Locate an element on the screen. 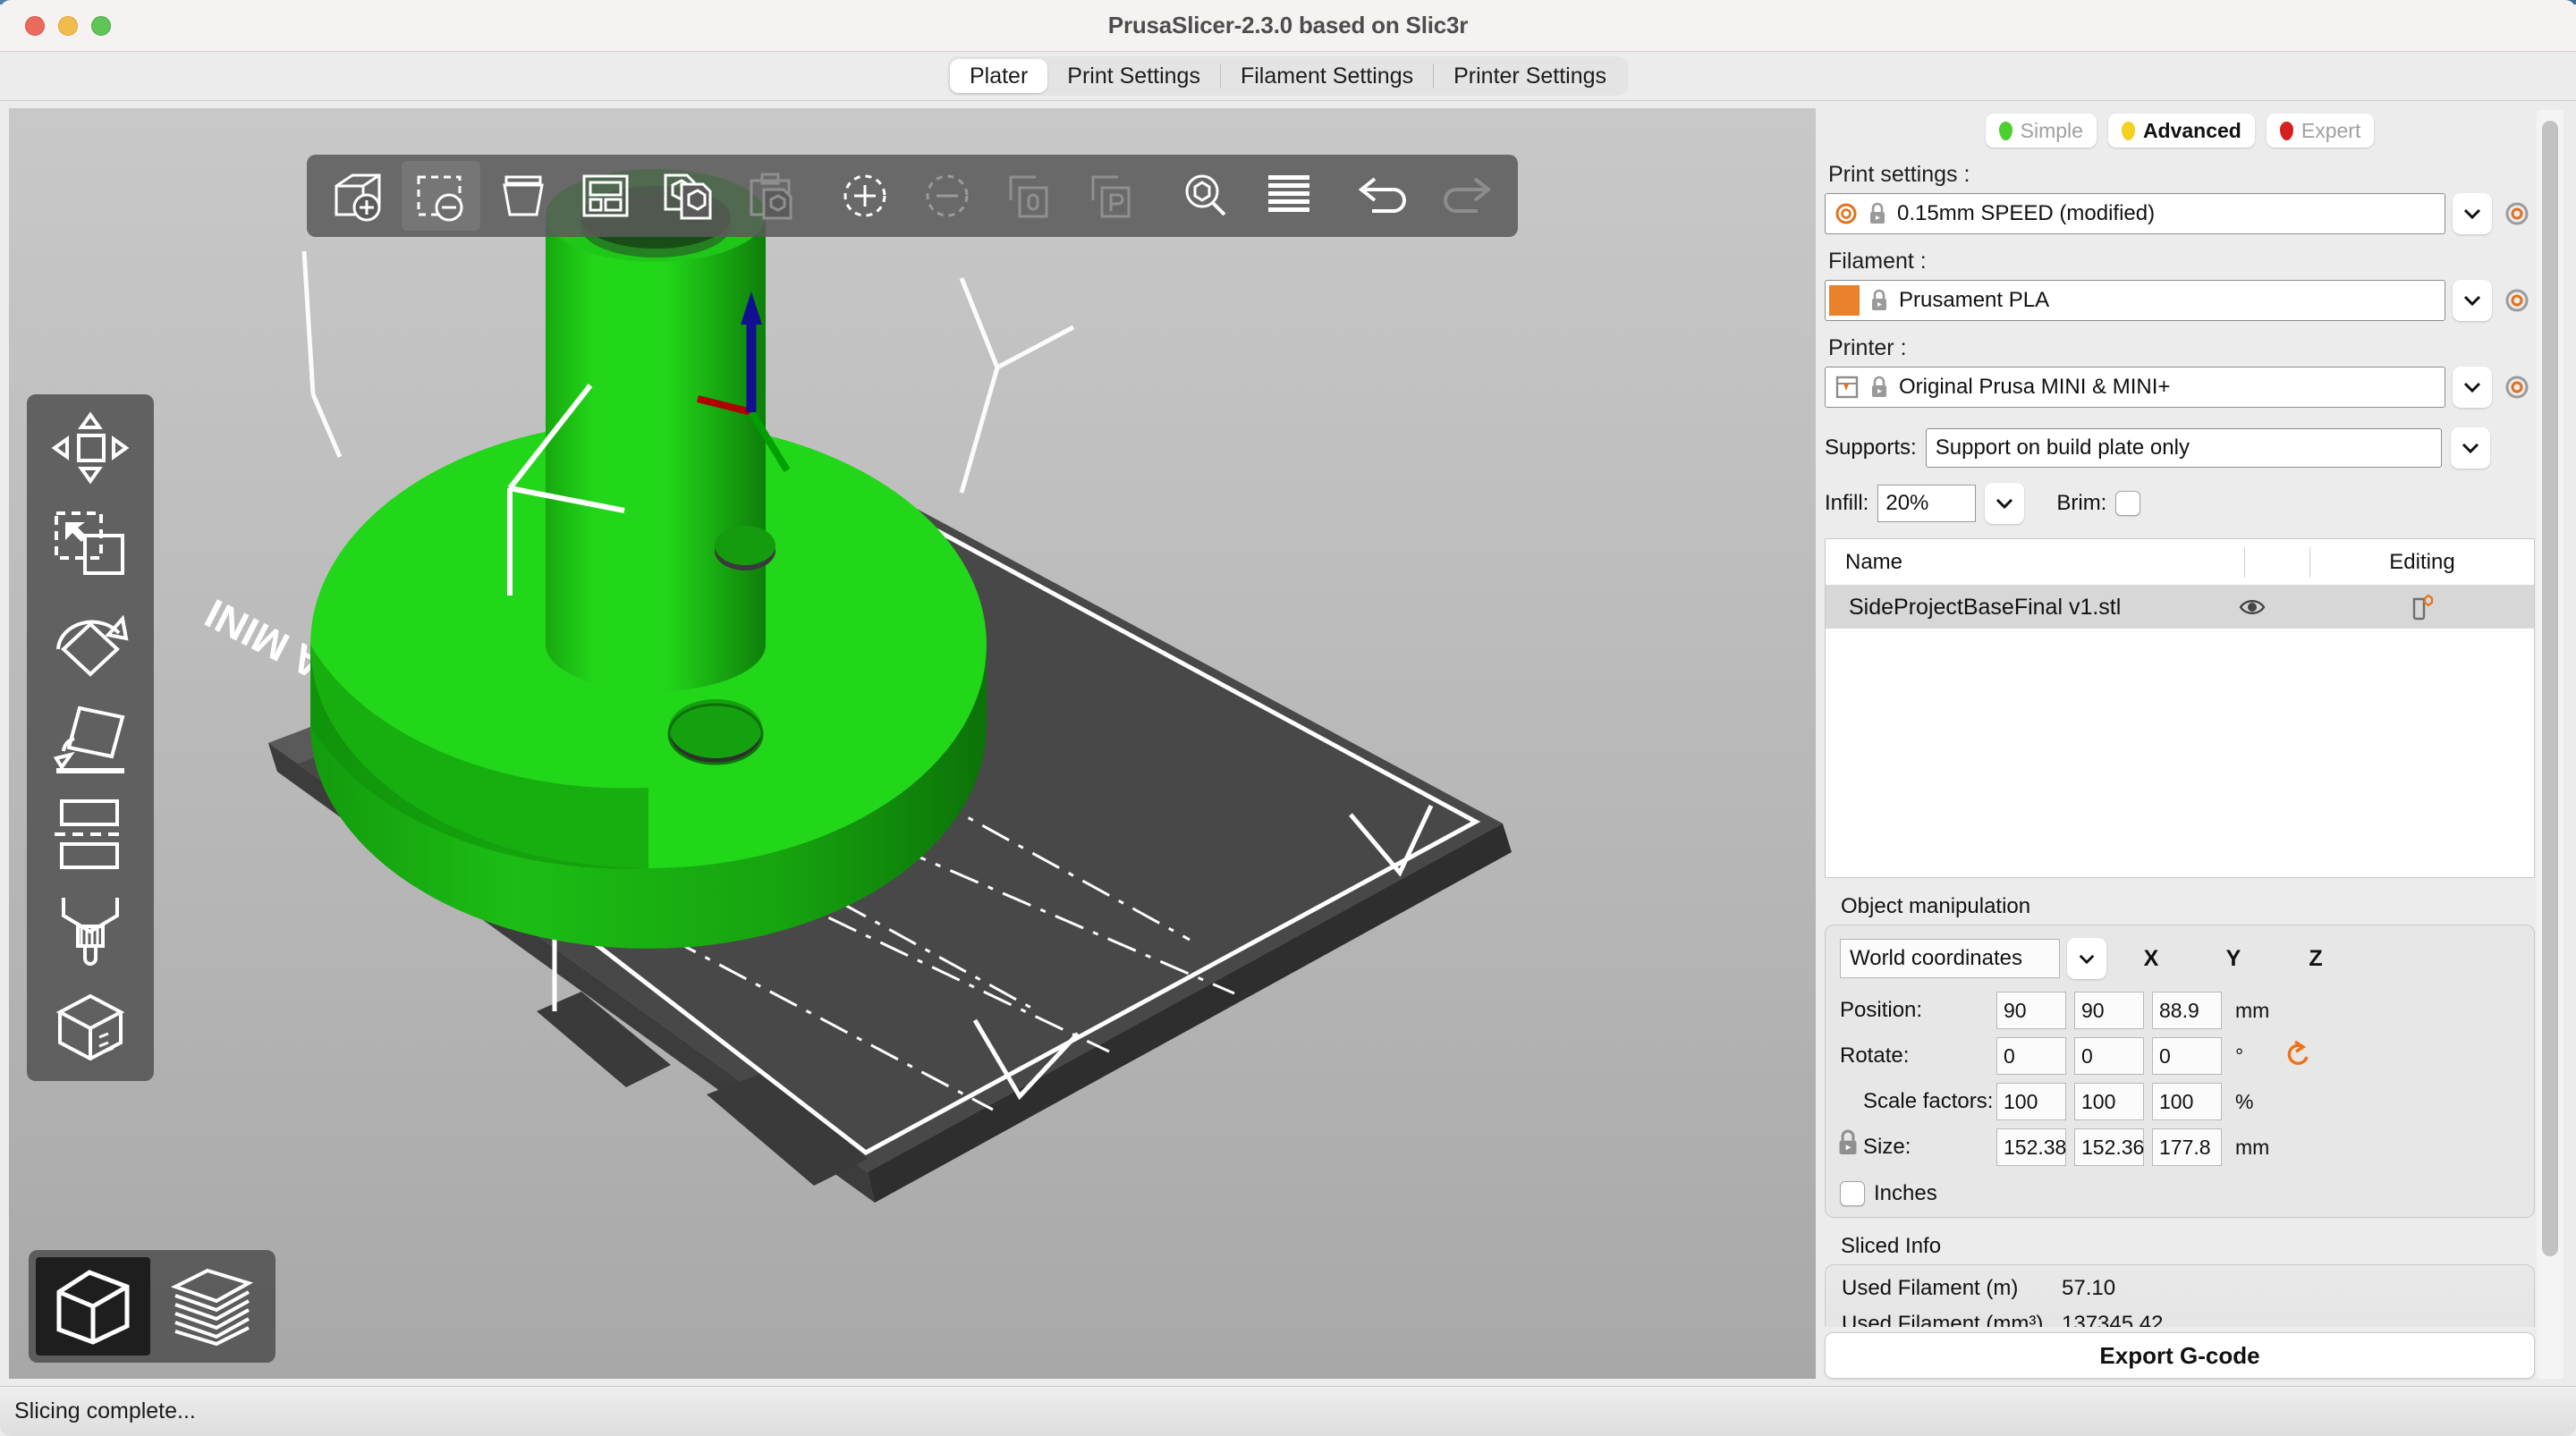  place-on-face-icon is located at coordinates (90, 737).